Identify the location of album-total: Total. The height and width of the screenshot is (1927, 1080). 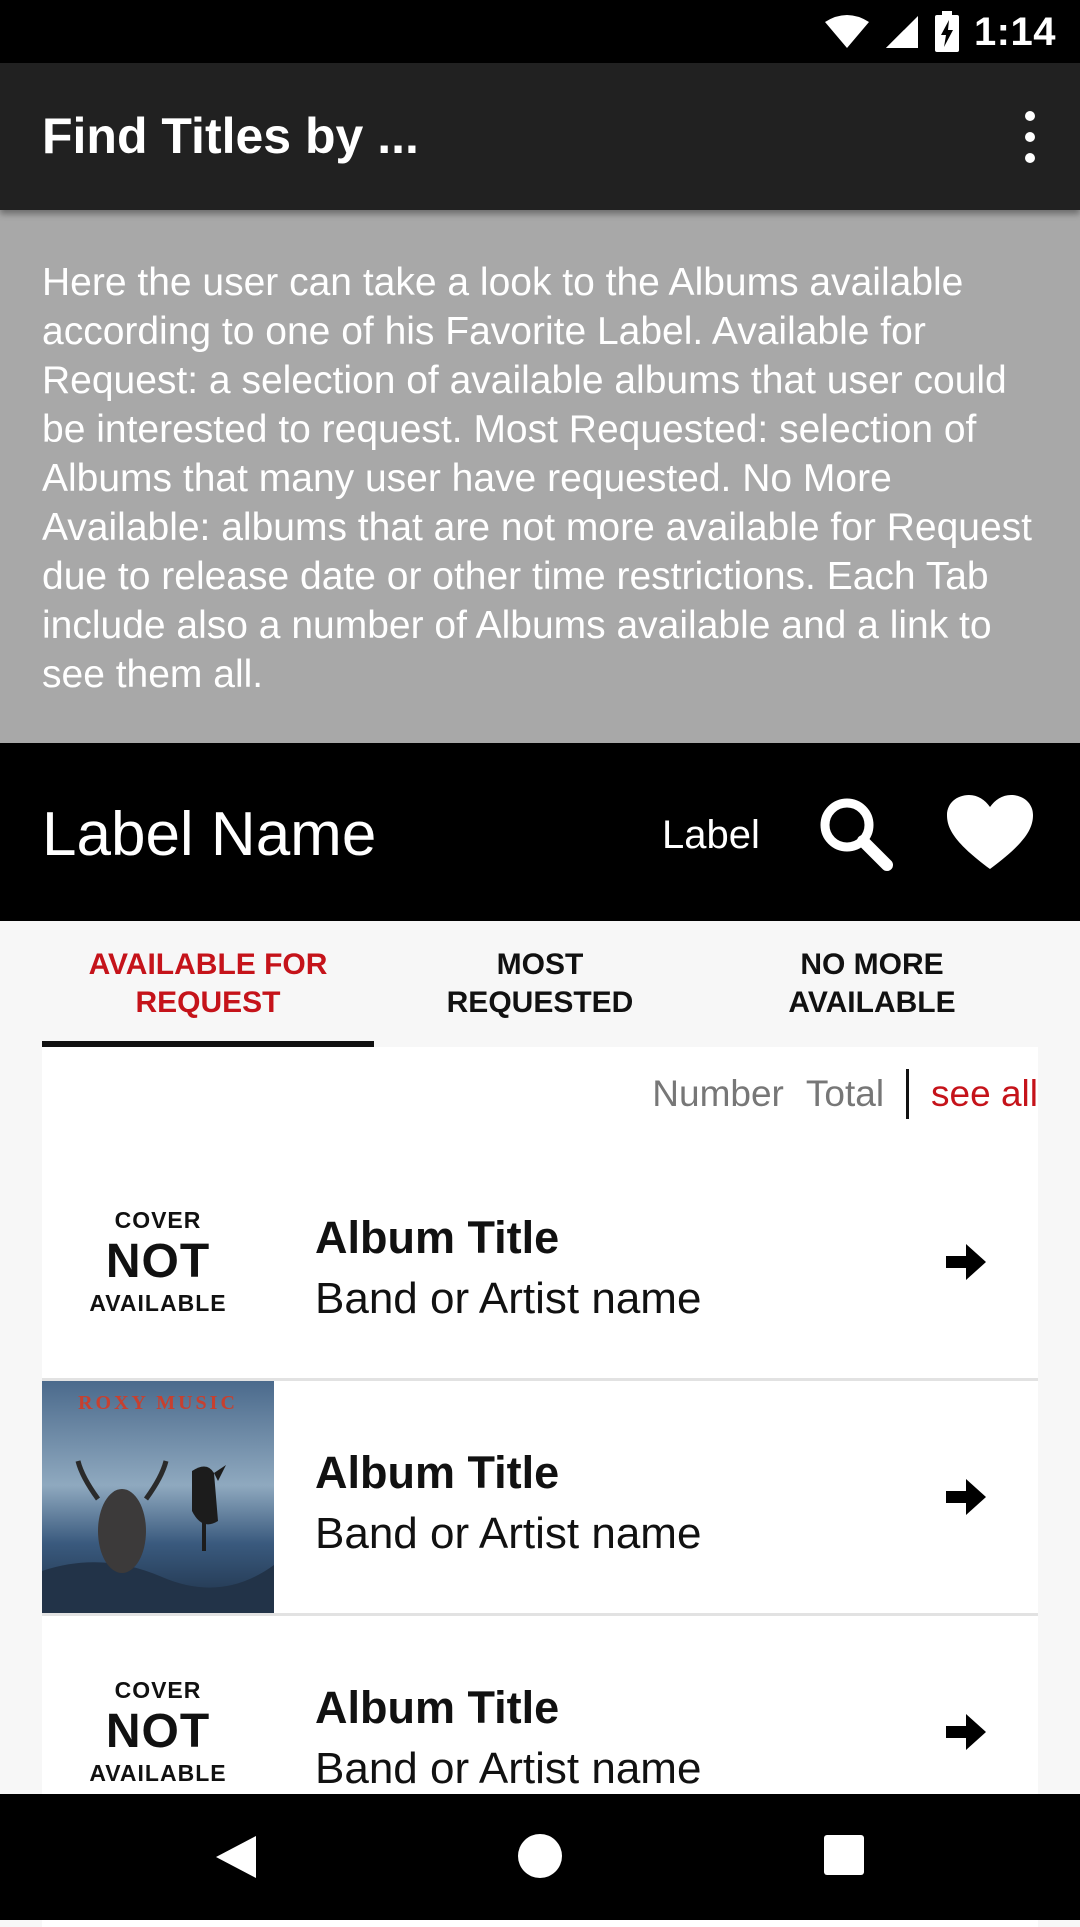
(845, 1093).